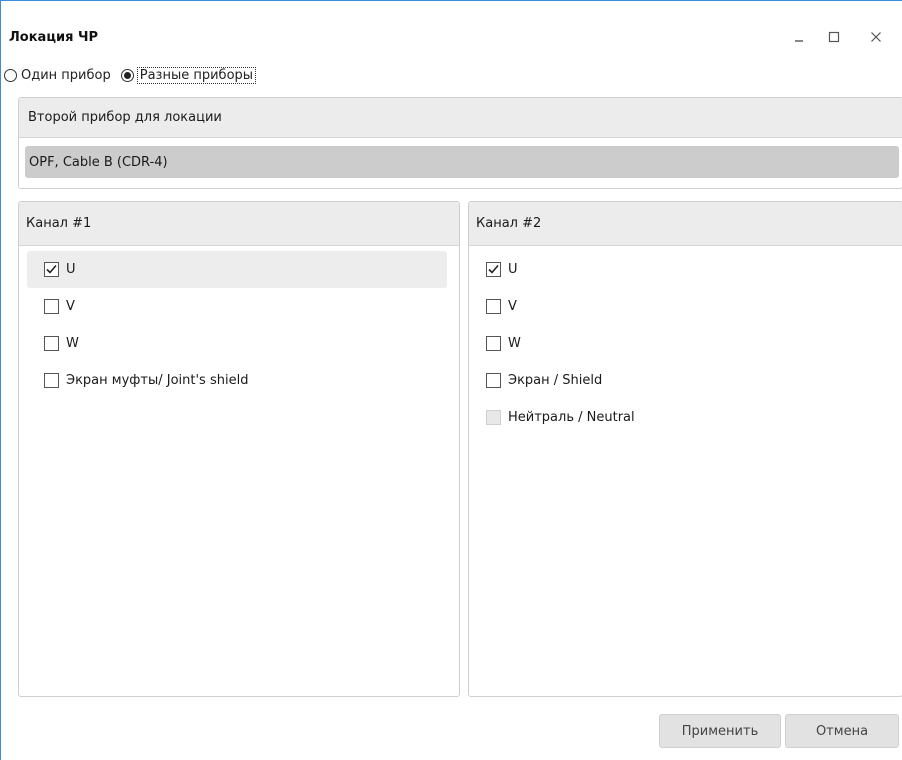 Image resolution: width=902 pixels, height=760 pixels. I want to click on maximize-button, so click(834, 37).